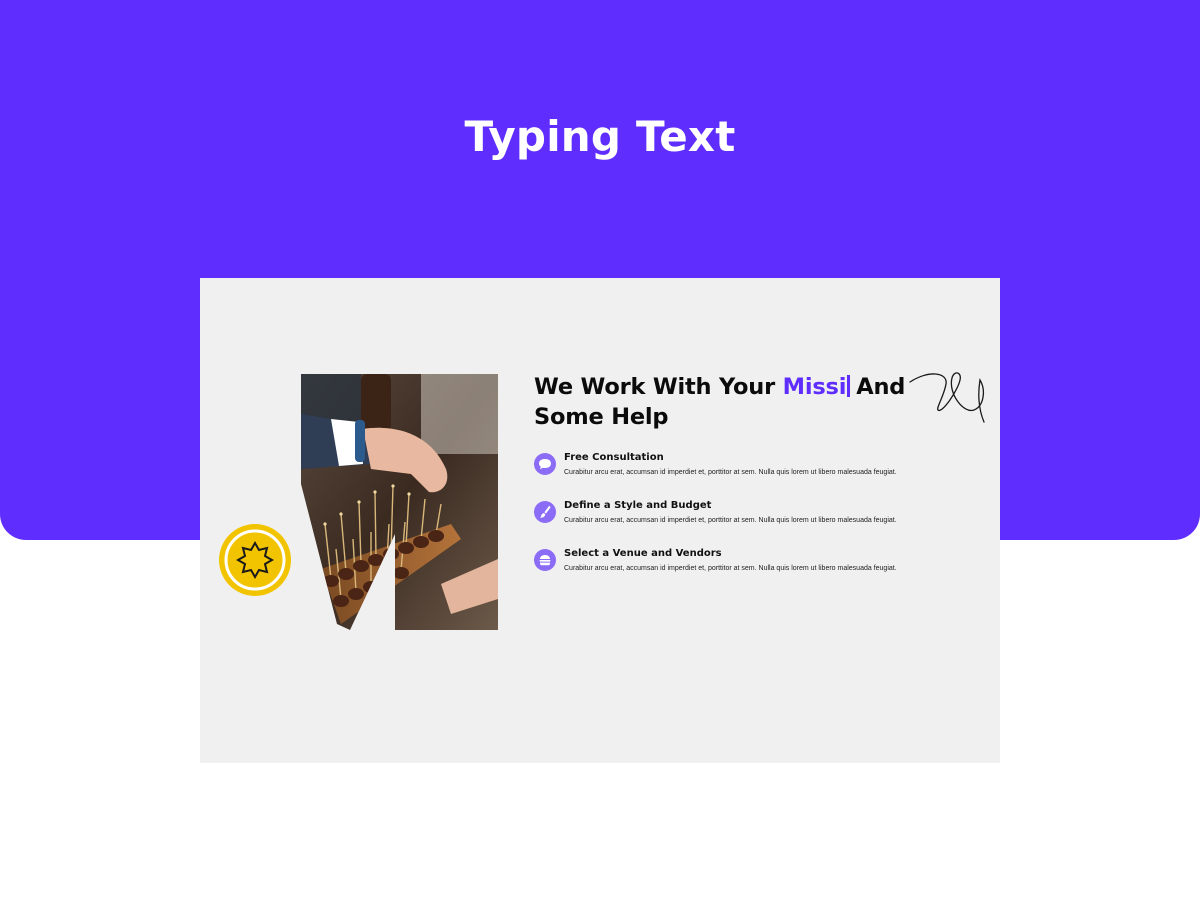 The width and height of the screenshot is (1200, 900). Describe the element at coordinates (545, 512) in the screenshot. I see `paintbrush-icon` at that location.